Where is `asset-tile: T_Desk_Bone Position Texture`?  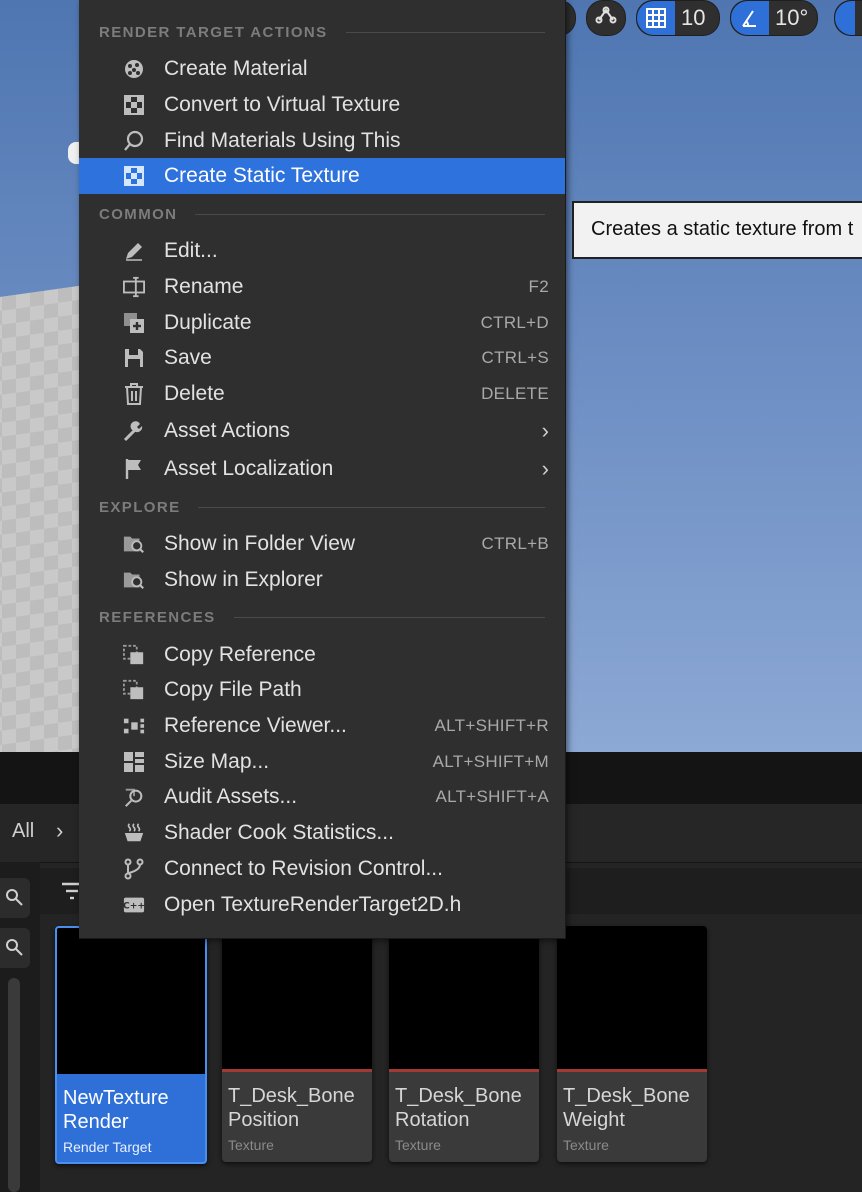
asset-tile: T_Desk_Bone Position Texture is located at coordinates (297, 1044).